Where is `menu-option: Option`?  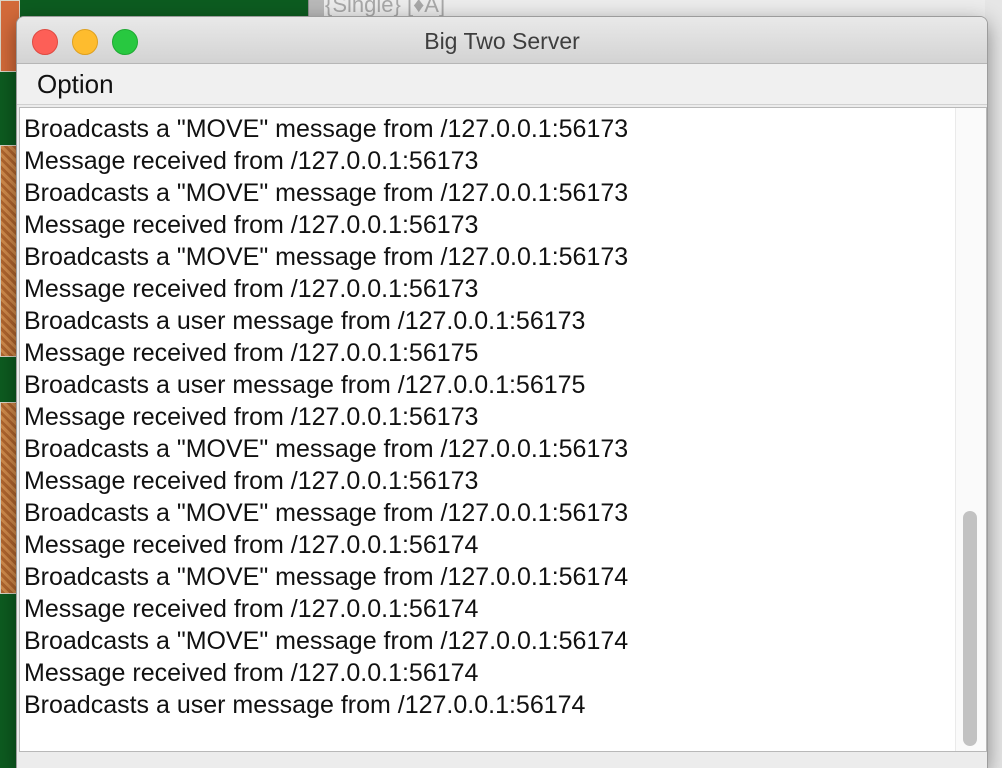
menu-option: Option is located at coordinates (75, 84).